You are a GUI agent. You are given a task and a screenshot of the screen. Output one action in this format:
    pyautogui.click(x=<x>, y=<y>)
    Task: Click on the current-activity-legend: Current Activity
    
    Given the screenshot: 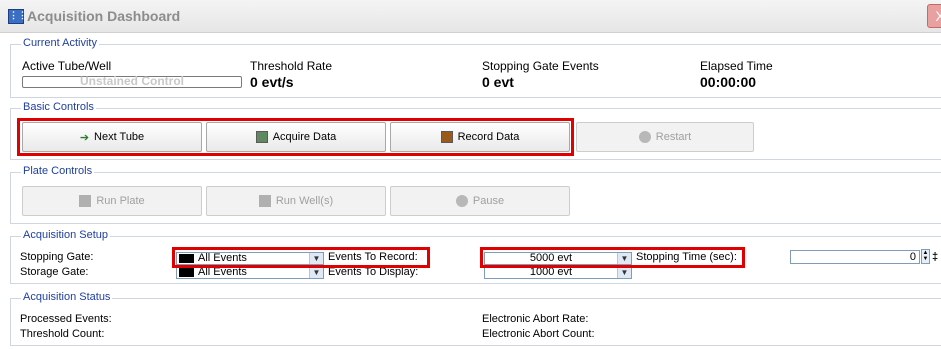 What is the action you would take?
    pyautogui.click(x=60, y=43)
    